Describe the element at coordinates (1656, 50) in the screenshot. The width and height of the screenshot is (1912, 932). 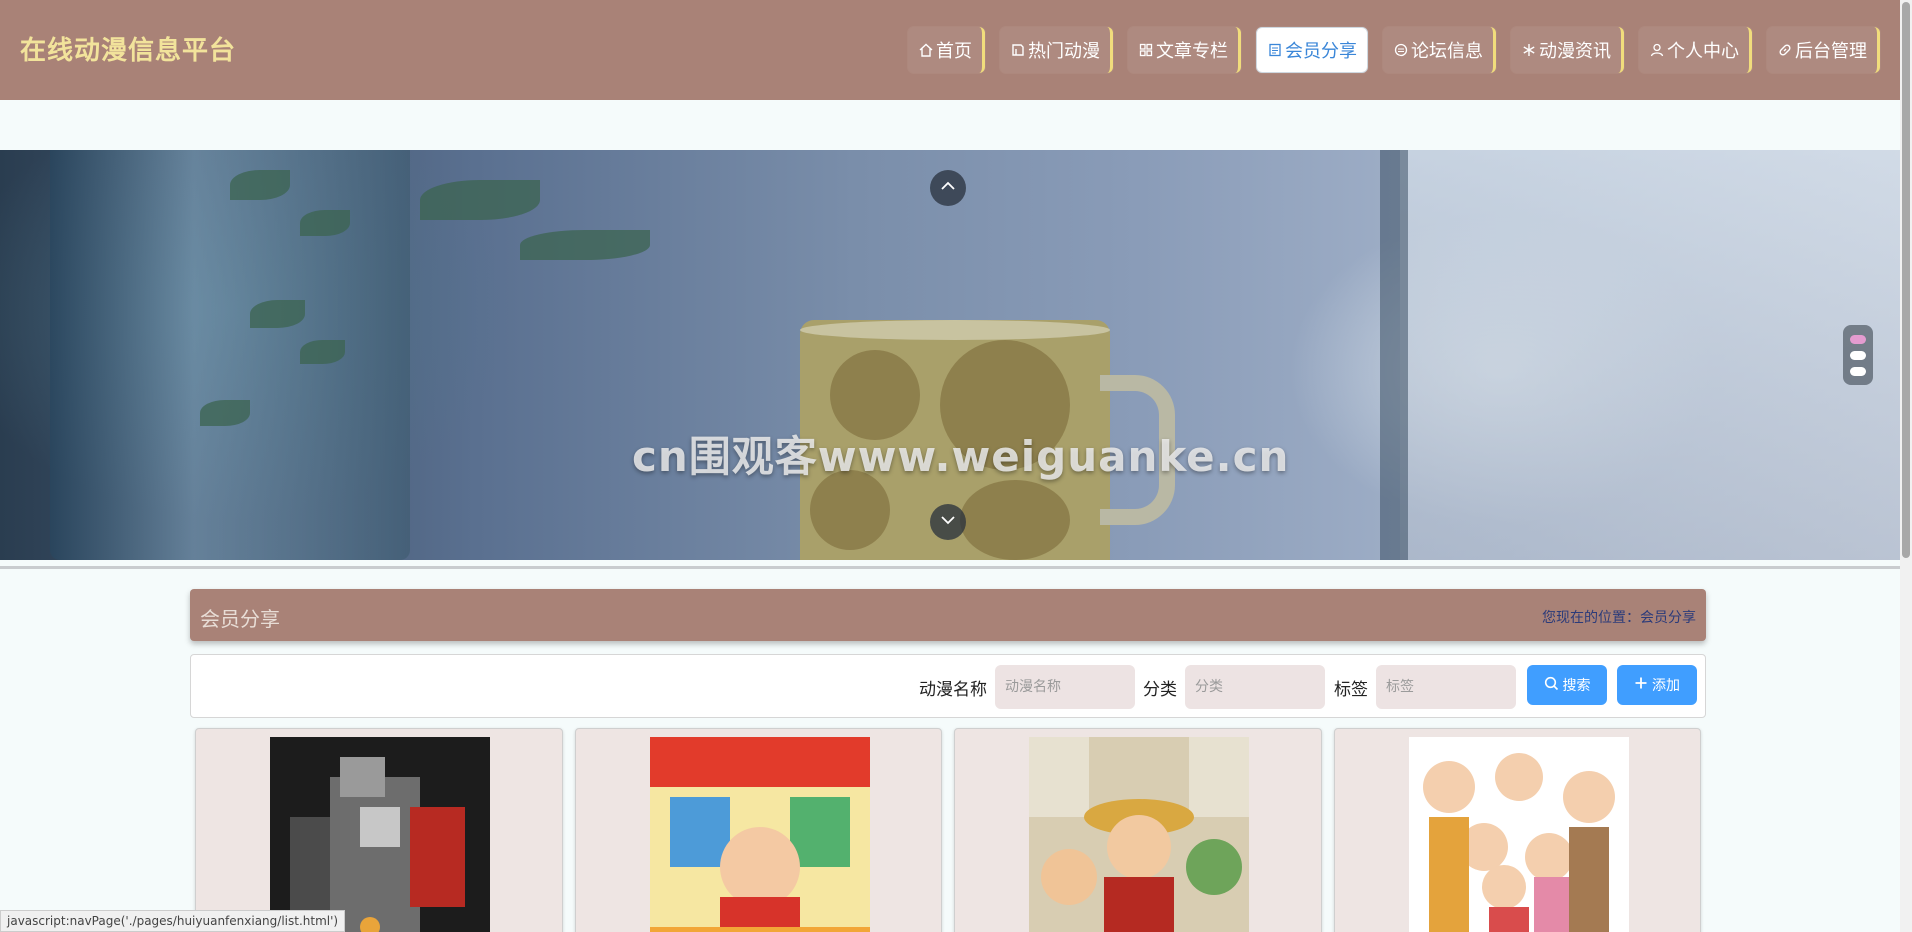
I see `user-icon` at that location.